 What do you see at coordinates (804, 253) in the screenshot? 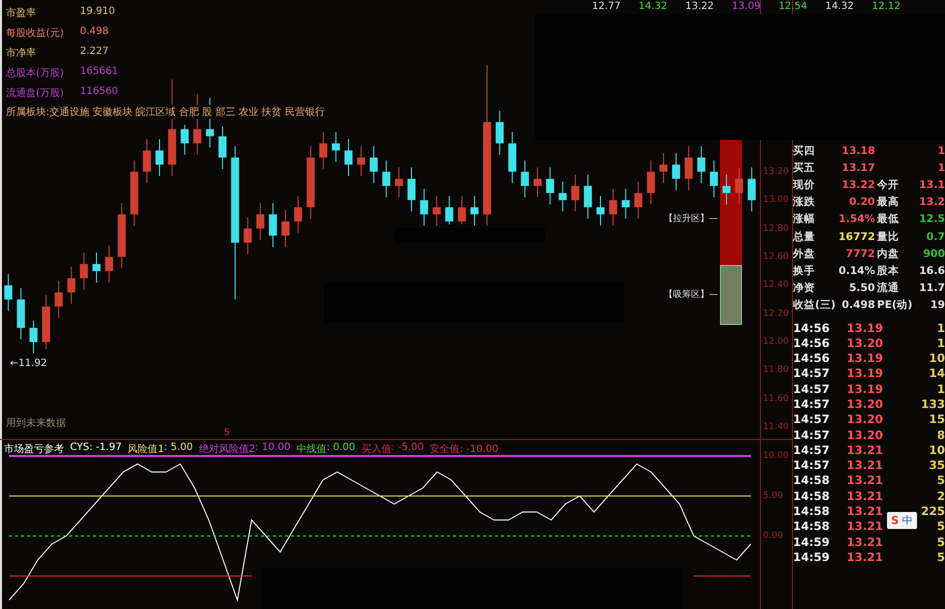
I see `quote-label: 外盘` at bounding box center [804, 253].